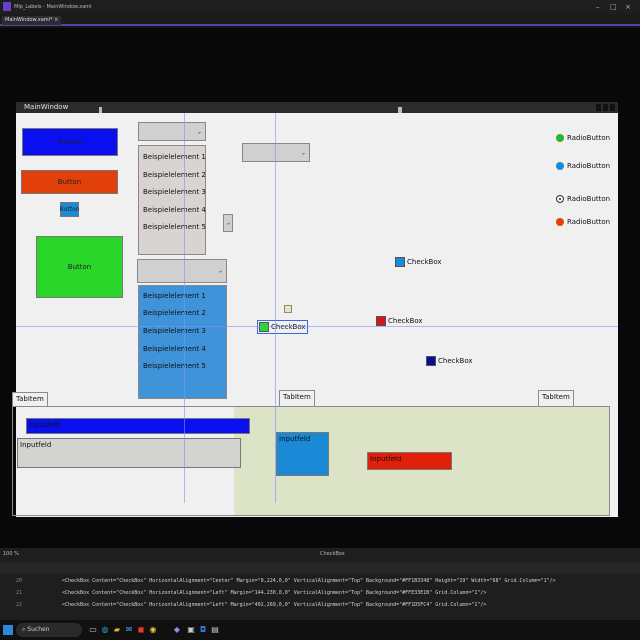  I want to click on window-maximize-icon, so click(605, 107).